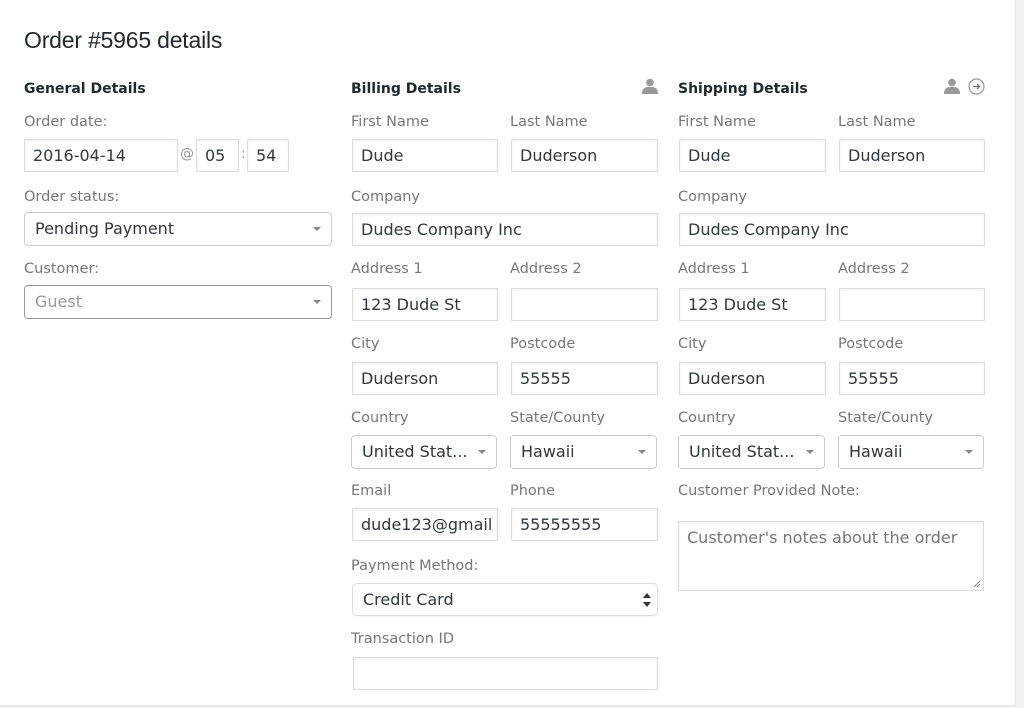  Describe the element at coordinates (912, 155) in the screenshot. I see `shipping-last-name-input: Duderson` at that location.